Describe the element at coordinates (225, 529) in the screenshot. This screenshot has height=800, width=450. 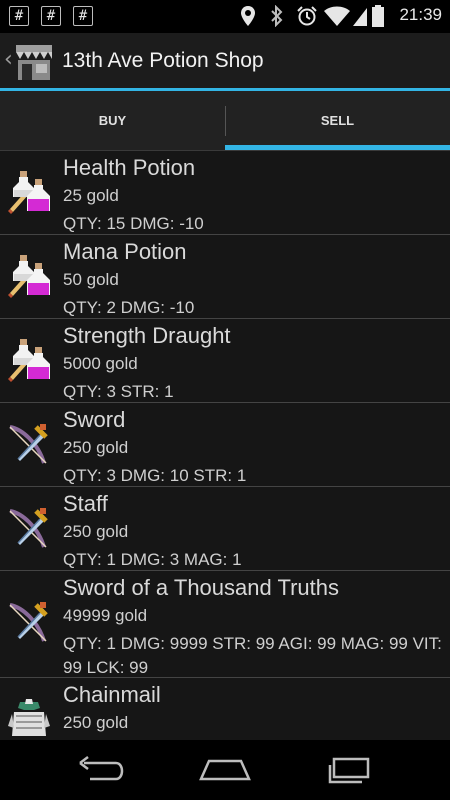
I see `list-item: Staff 250 gold QTY: 1 DMG: 3 MAG: 1` at that location.